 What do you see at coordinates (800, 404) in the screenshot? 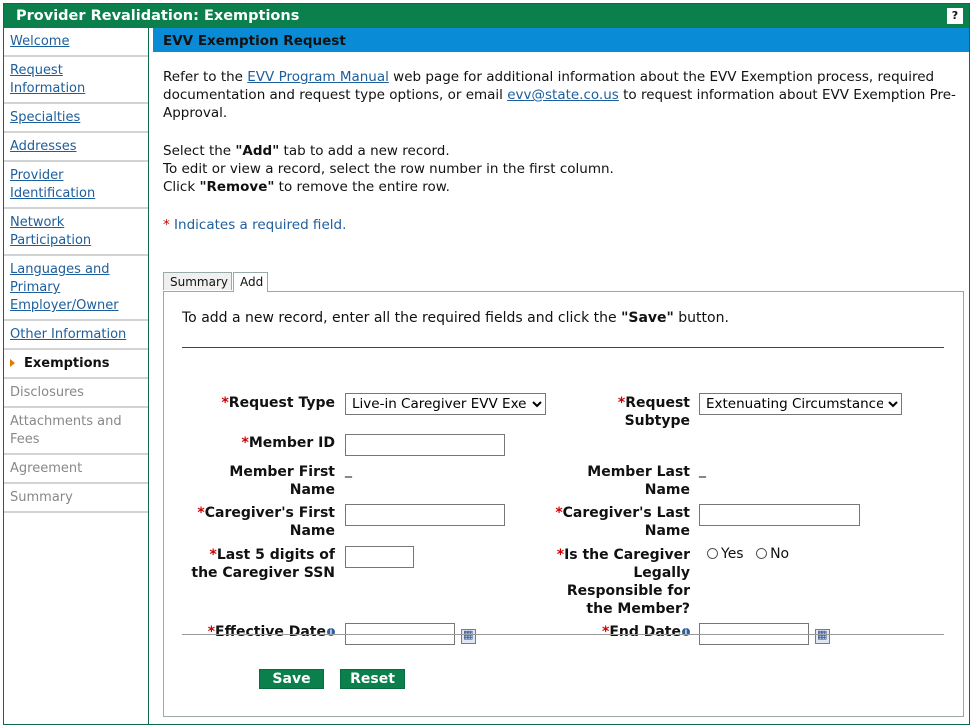
I see `request-subtype-select: Extenuating Circumstances` at bounding box center [800, 404].